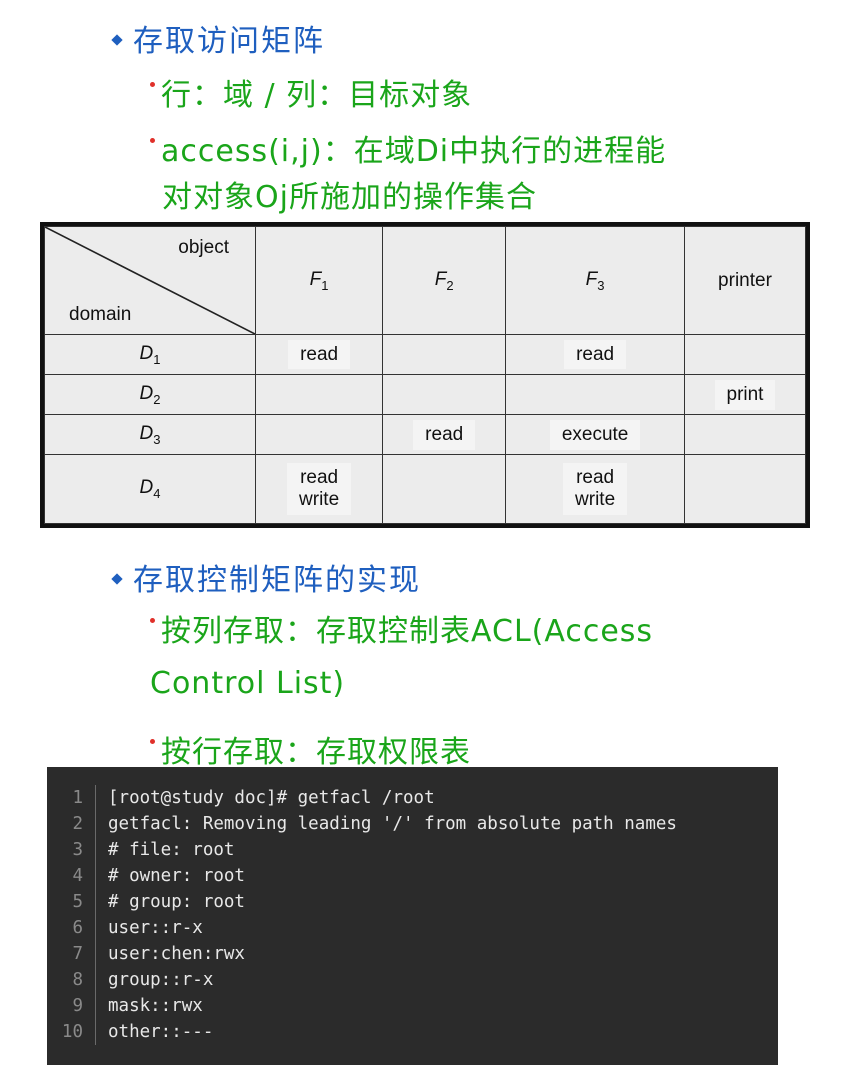  I want to click on code-line: 9 mask::rwx, so click(412, 1006).